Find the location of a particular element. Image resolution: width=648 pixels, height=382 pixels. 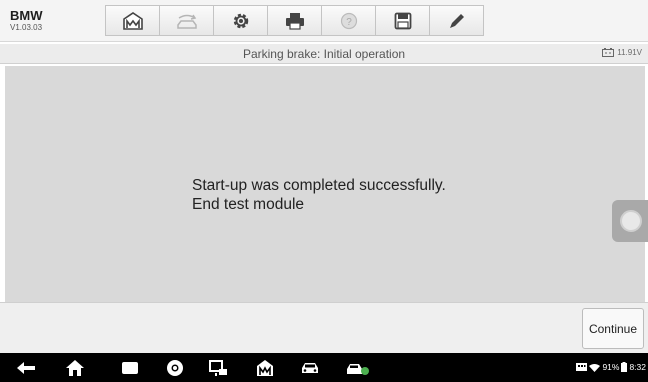

back-icon is located at coordinates (26, 368).